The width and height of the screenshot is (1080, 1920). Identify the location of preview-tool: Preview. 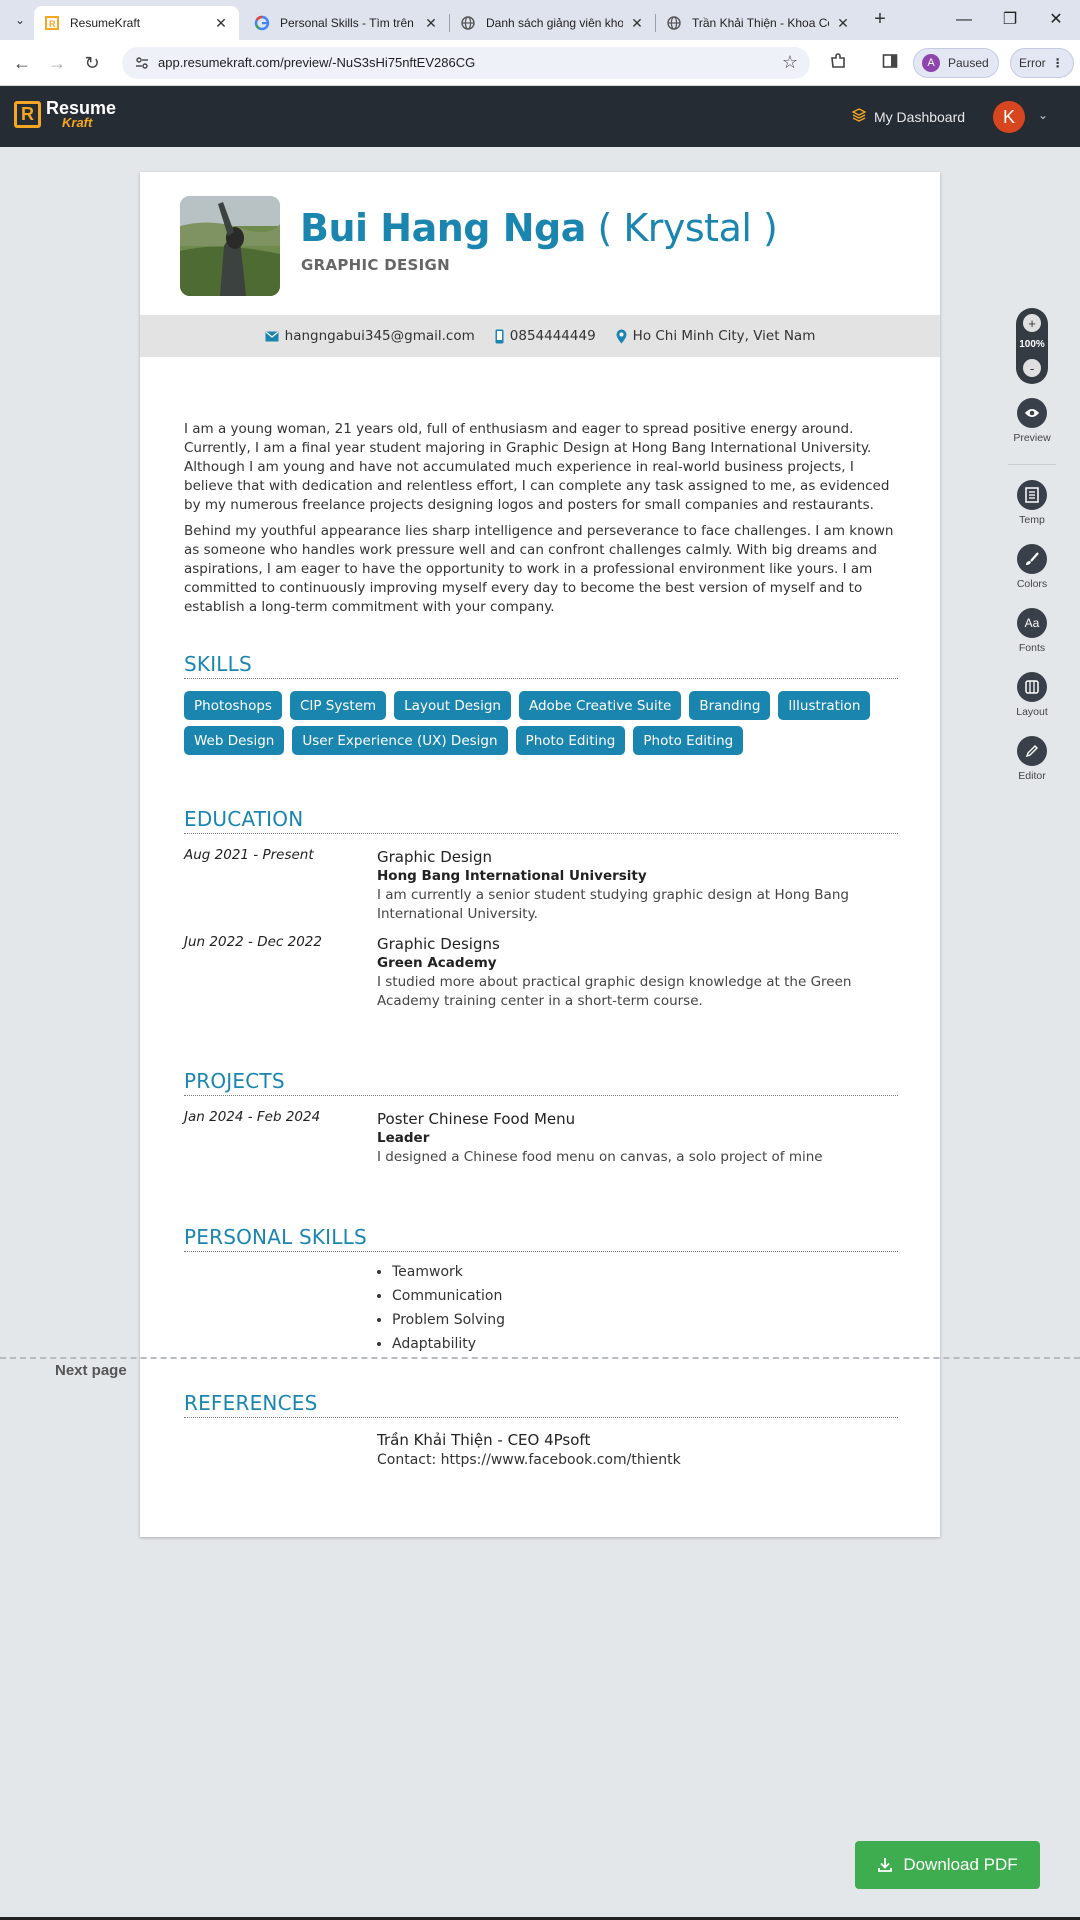
(1032, 421).